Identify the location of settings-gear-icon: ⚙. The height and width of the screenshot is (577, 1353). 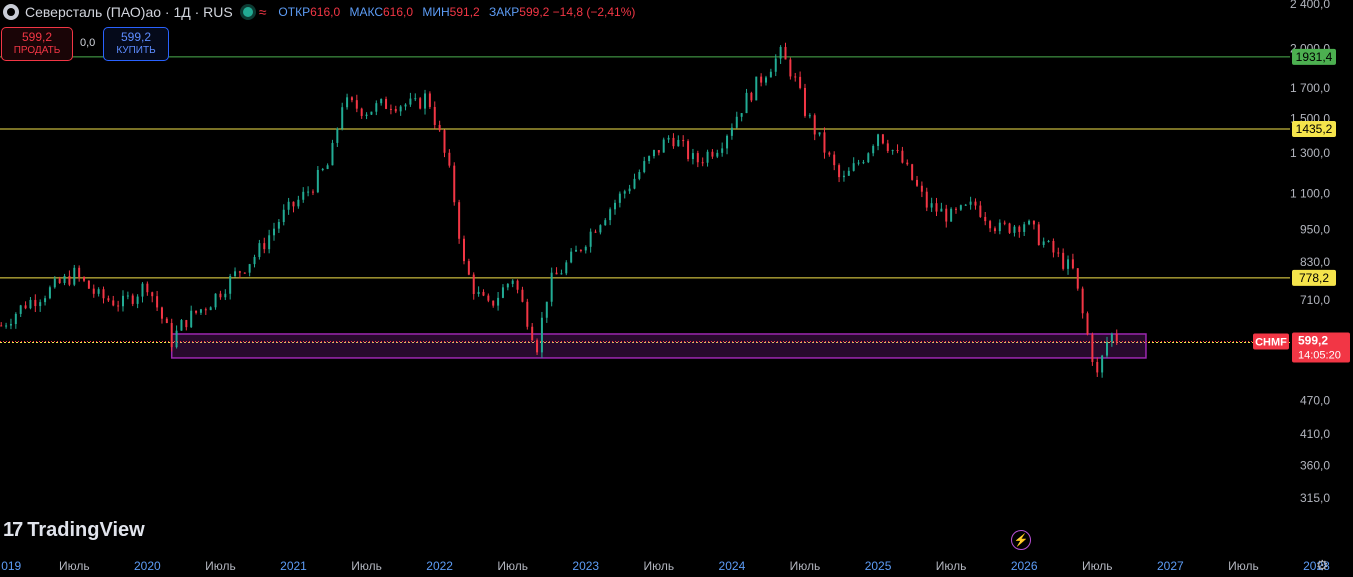
(1322, 565).